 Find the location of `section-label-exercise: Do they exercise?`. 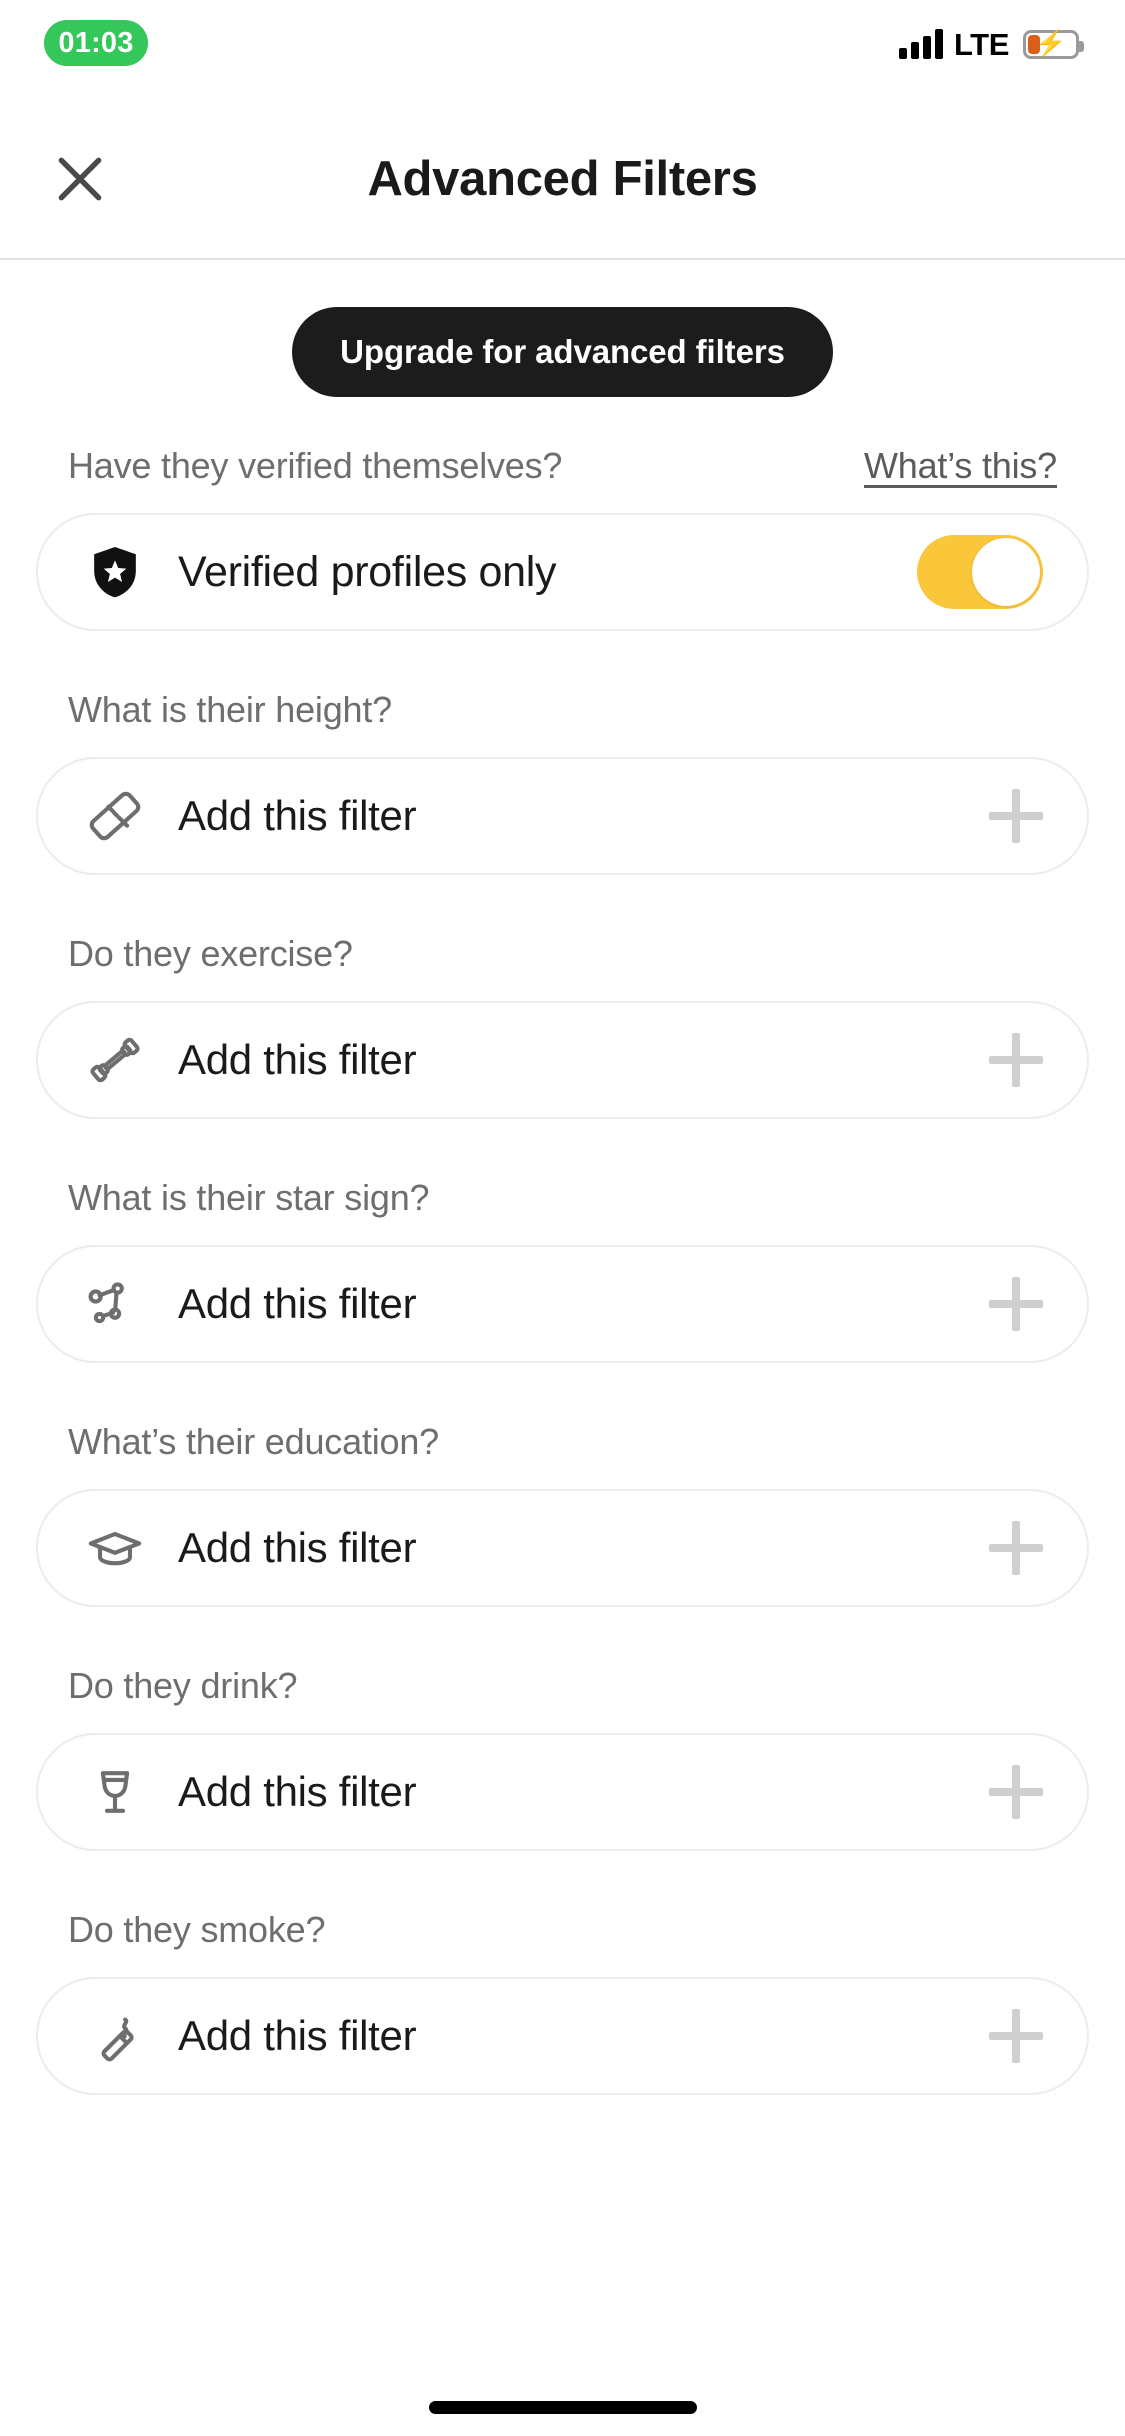

section-label-exercise: Do they exercise? is located at coordinates (210, 953).